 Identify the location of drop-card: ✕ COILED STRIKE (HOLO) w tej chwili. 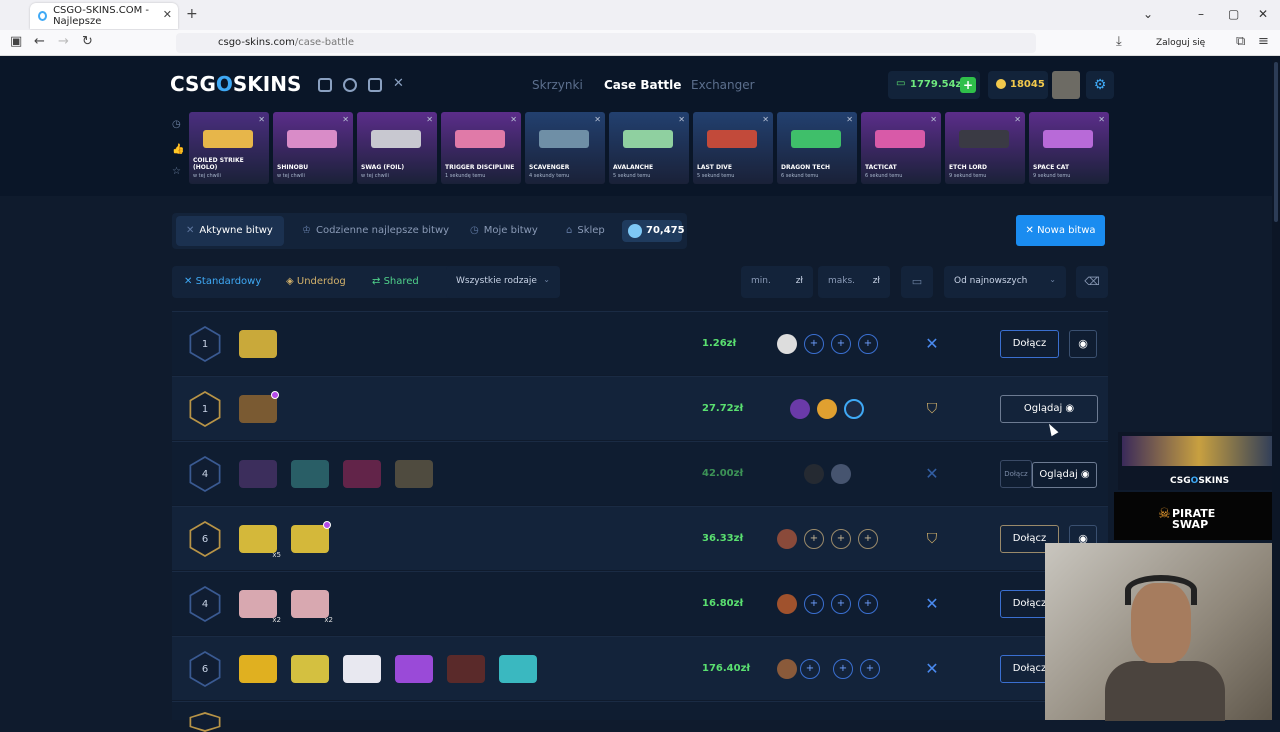
(229, 148).